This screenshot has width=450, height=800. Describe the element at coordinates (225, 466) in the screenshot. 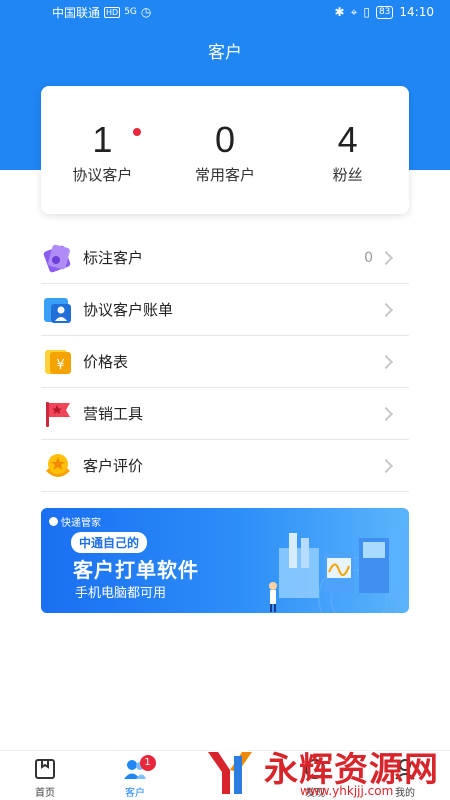

I see `menu-item-customer-reviews: 客户评价` at that location.